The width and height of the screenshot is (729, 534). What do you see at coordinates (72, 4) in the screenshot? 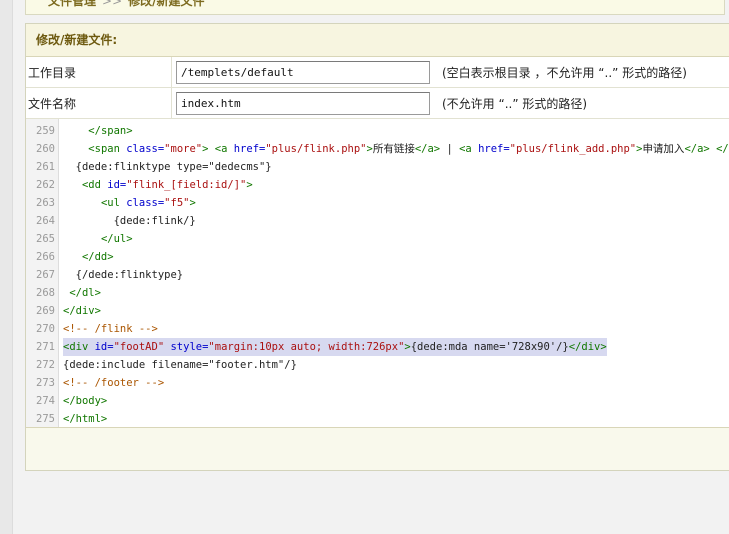
I see `breadcrumb-item-file-manager: 文件管理` at bounding box center [72, 4].